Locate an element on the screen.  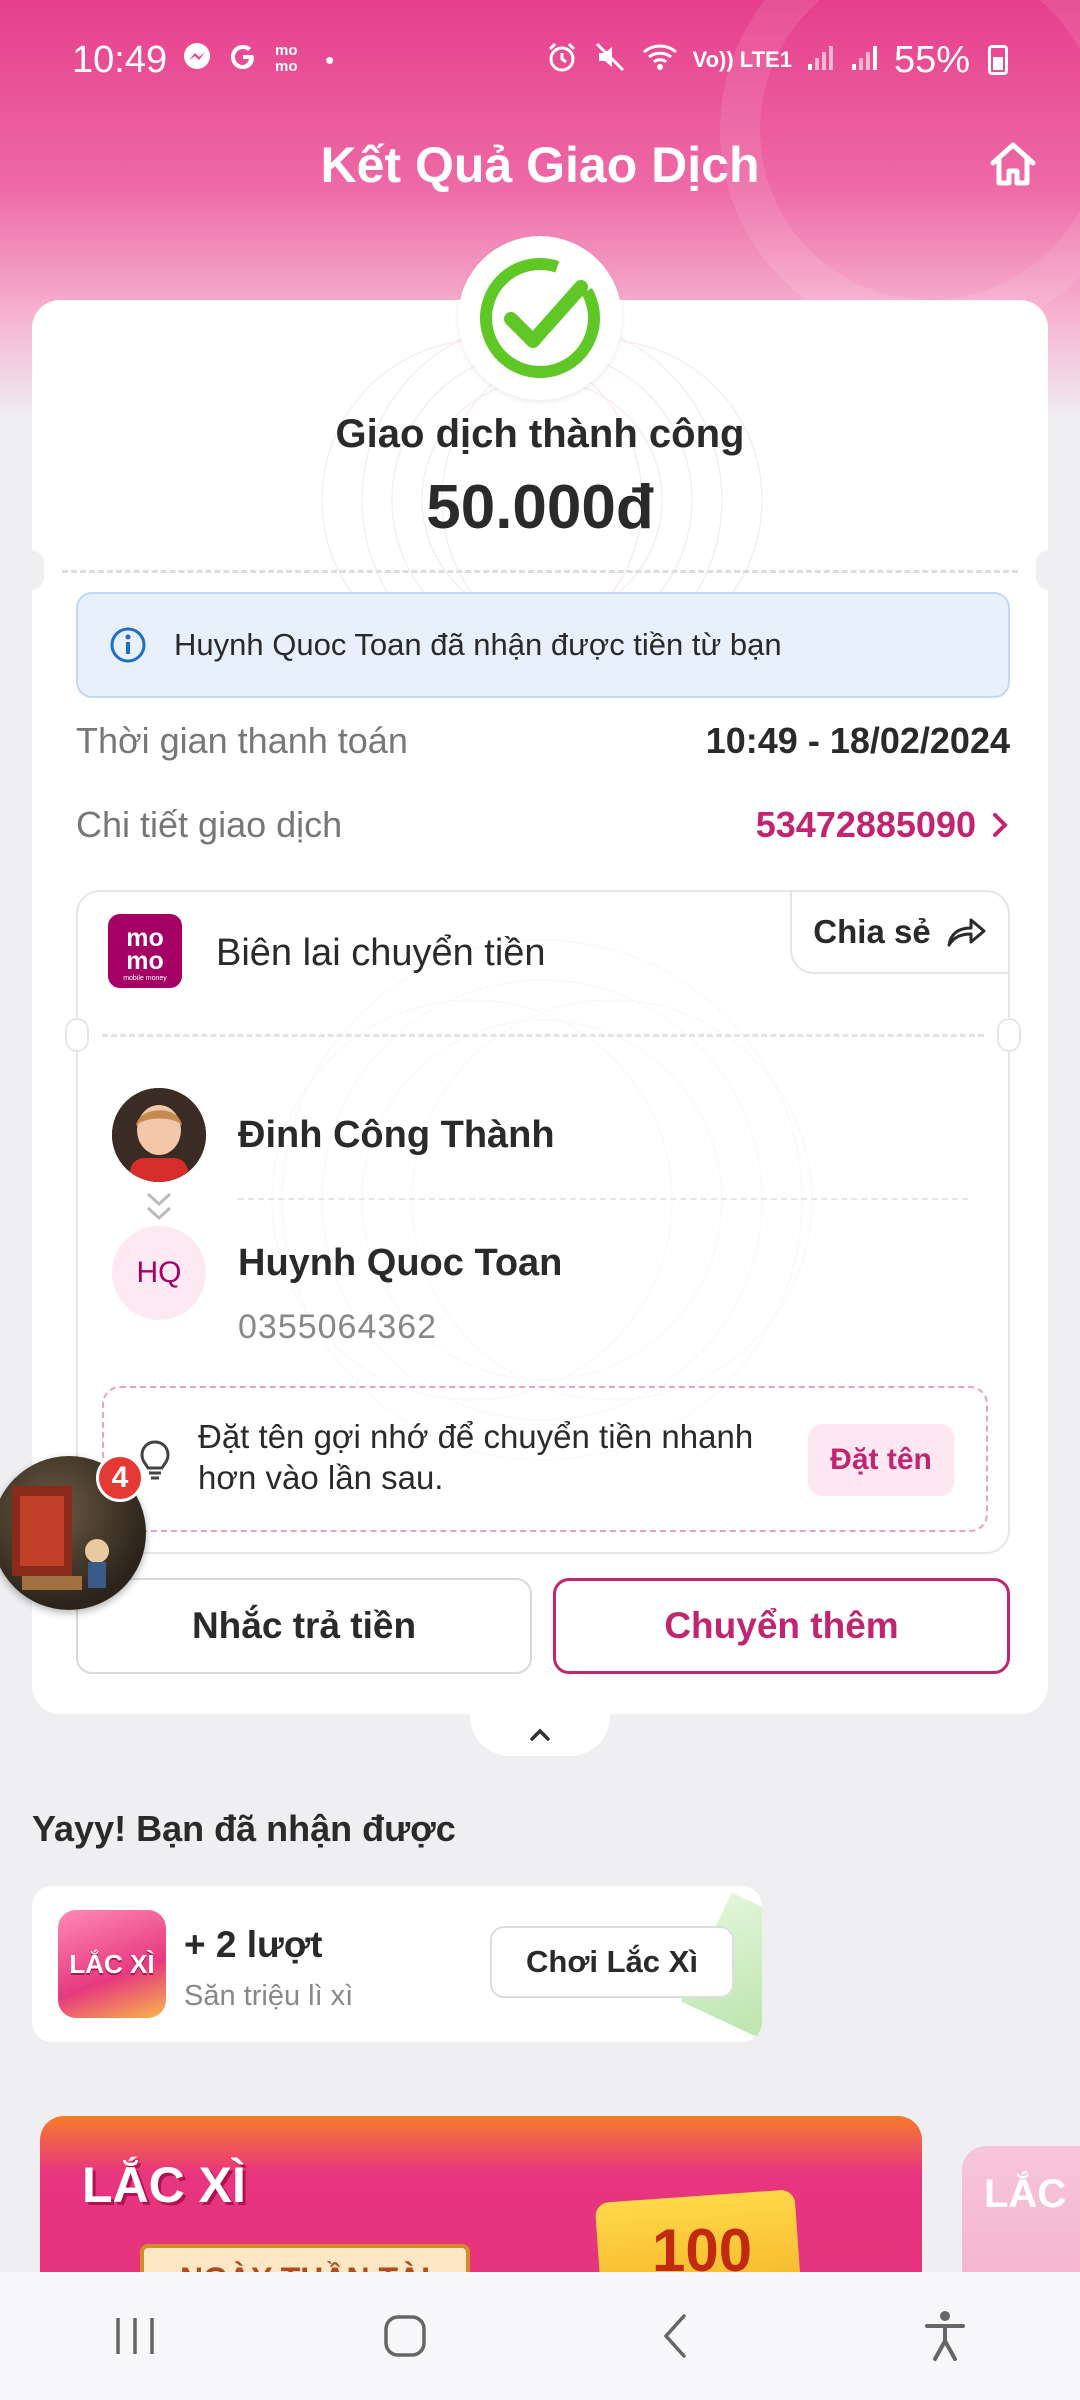
system-nav-bar is located at coordinates (540, 2336).